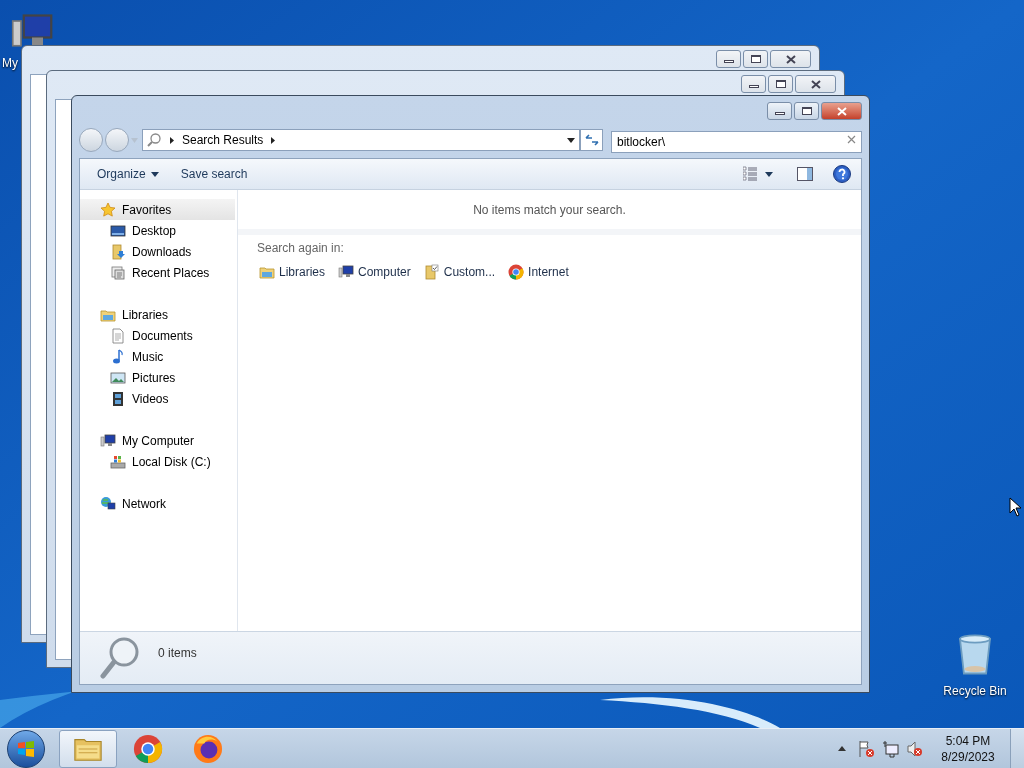 The width and height of the screenshot is (1024, 768). What do you see at coordinates (145, 315) in the screenshot?
I see `nav-label: Libraries` at bounding box center [145, 315].